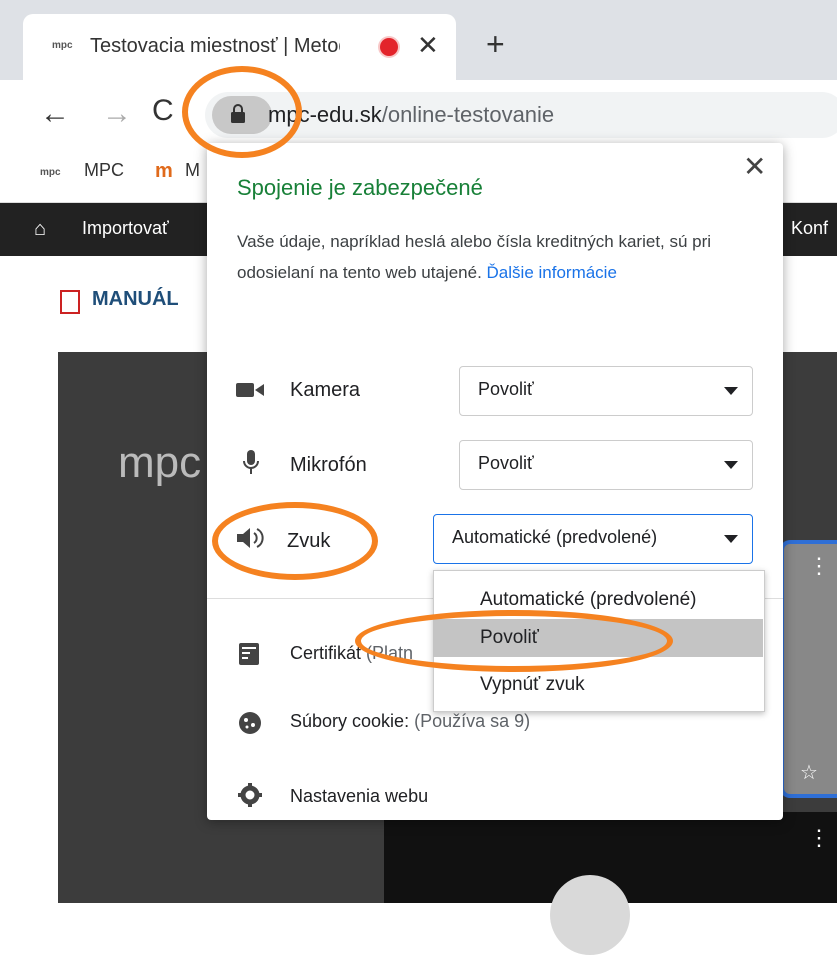 The image size is (837, 955). I want to click on more-info-link: Ďalšie informácie, so click(552, 272).